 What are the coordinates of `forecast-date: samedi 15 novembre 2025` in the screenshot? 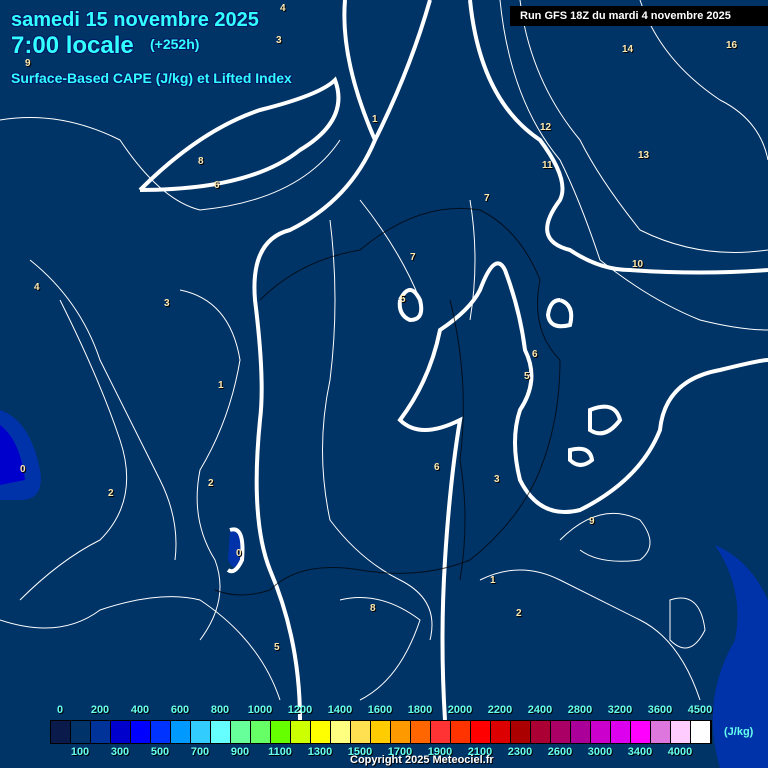 It's located at (135, 20).